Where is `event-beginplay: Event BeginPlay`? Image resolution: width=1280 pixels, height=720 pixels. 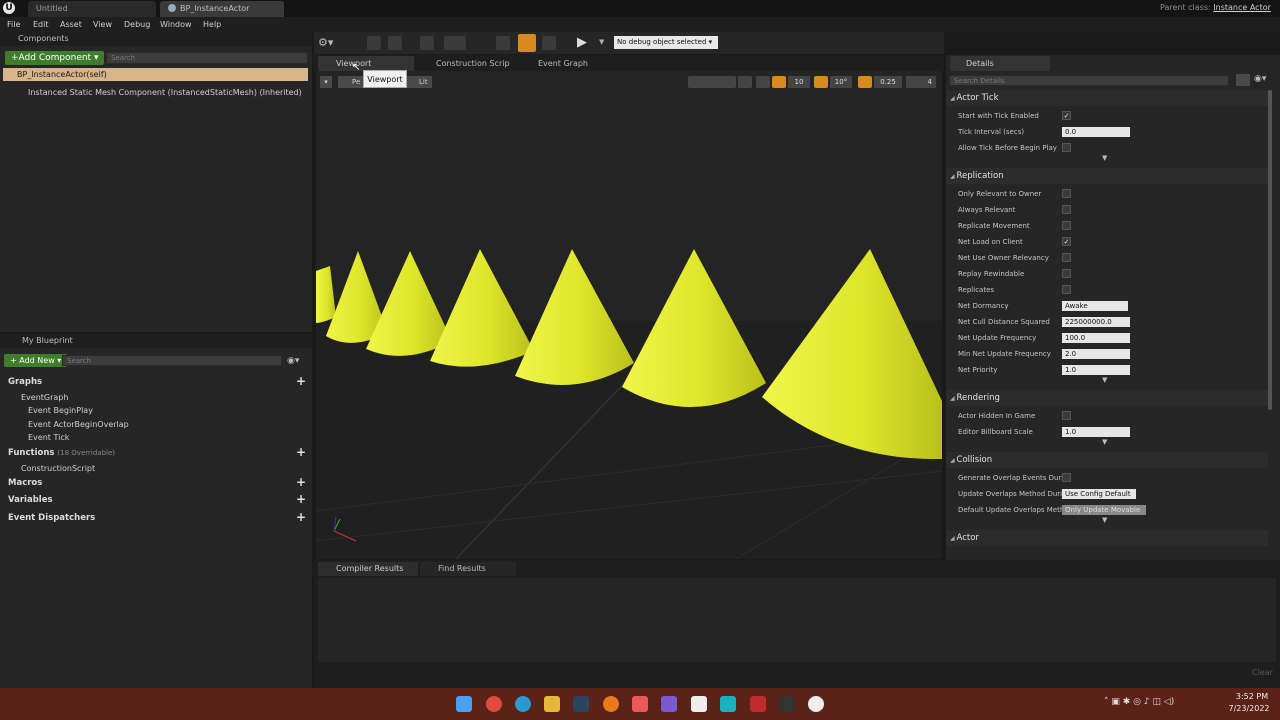
event-beginplay: Event BeginPlay is located at coordinates (60, 410).